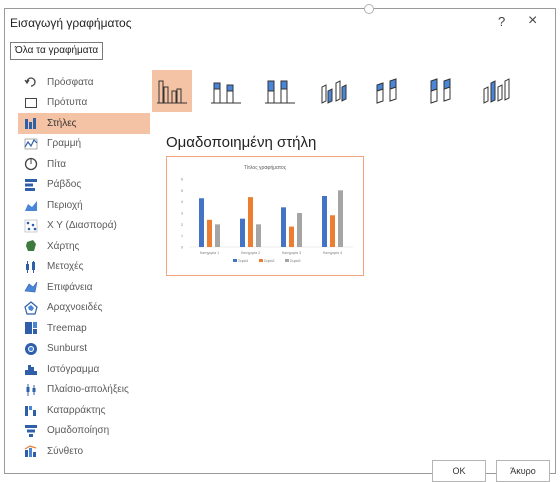 This screenshot has height=482, width=560. I want to click on 3d-clustered-column-icon, so click(334, 91).